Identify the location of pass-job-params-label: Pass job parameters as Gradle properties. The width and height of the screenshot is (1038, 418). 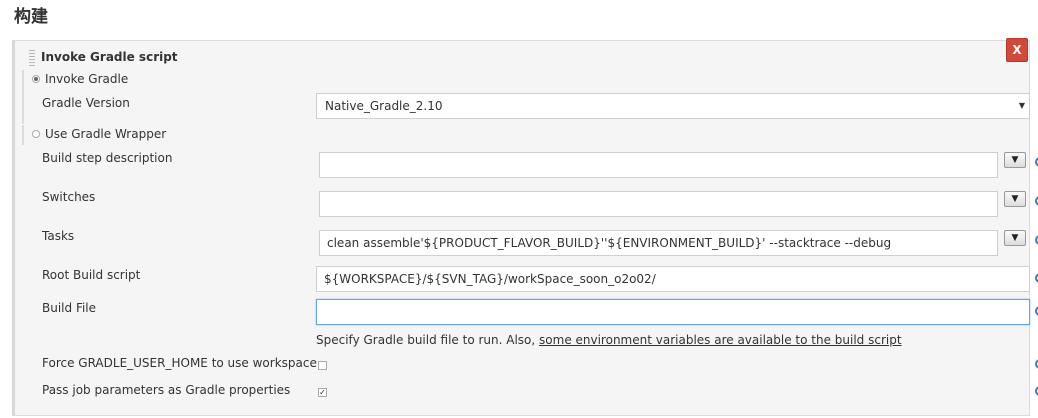
(166, 390).